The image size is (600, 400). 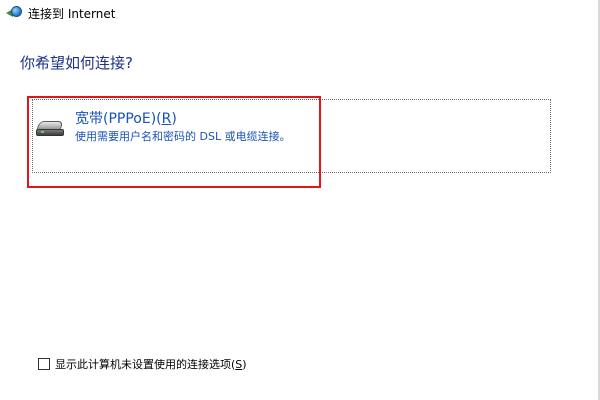 What do you see at coordinates (145, 364) in the screenshot?
I see `footer-label-prefix: 显示此计算机未设置使用的连接选项(` at bounding box center [145, 364].